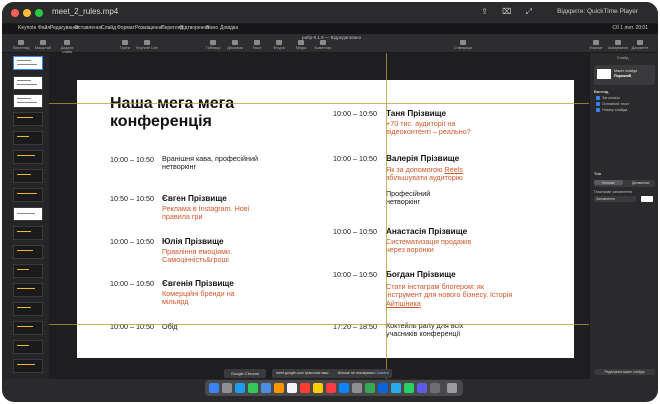  What do you see at coordinates (147, 45) in the screenshot?
I see `keynote-live-button: Keynote Live` at bounding box center [147, 45].